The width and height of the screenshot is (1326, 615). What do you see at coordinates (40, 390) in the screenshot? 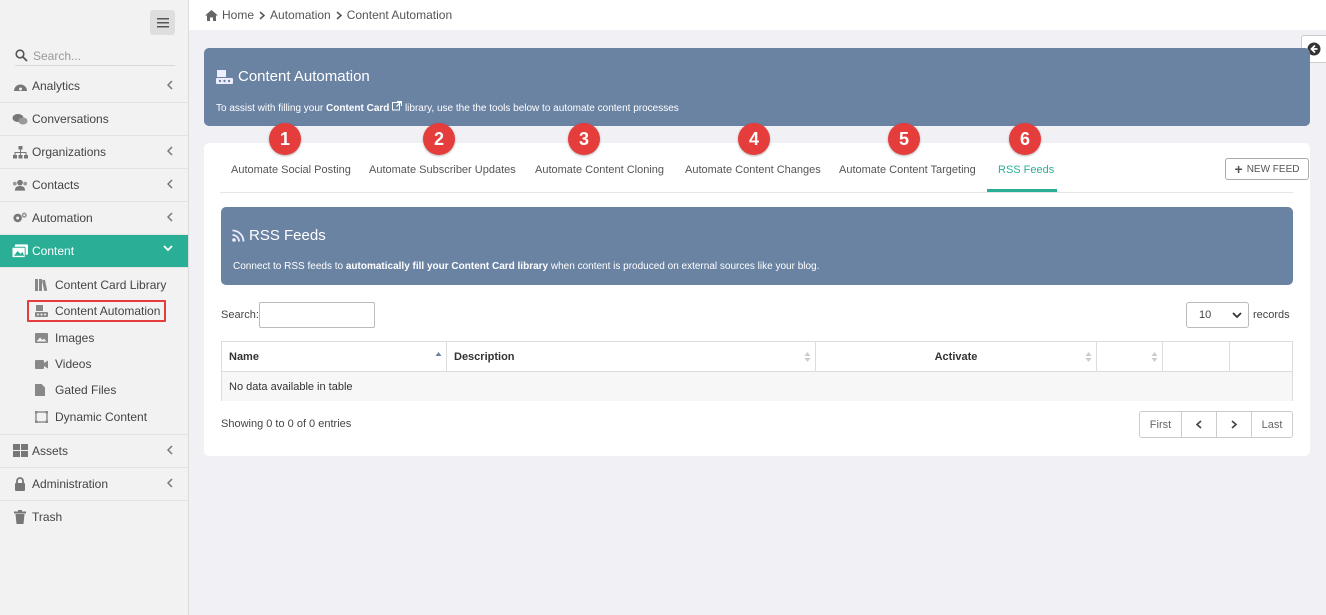
I see `file-icon` at bounding box center [40, 390].